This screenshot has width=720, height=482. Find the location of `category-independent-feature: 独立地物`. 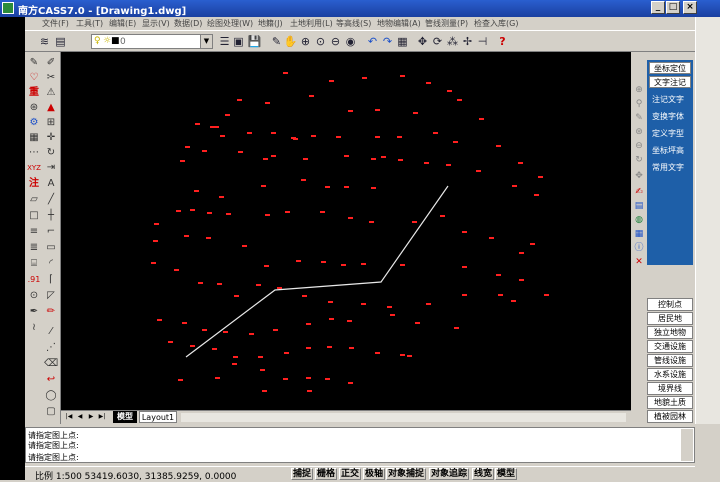

category-independent-feature: 独立地物 is located at coordinates (670, 332).